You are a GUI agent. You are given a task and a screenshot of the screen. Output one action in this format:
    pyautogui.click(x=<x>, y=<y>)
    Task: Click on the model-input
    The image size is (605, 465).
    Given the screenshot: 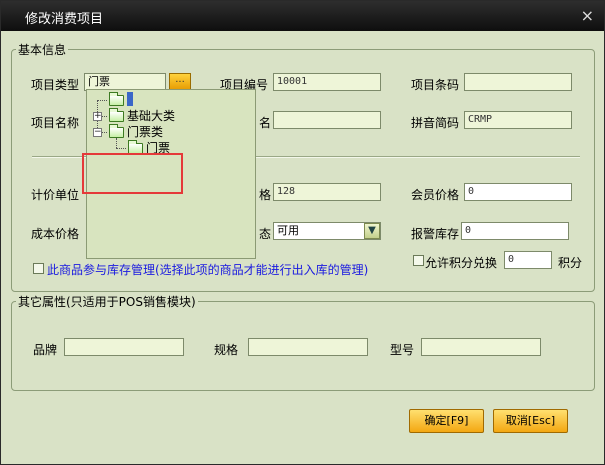 What is the action you would take?
    pyautogui.click(x=481, y=347)
    